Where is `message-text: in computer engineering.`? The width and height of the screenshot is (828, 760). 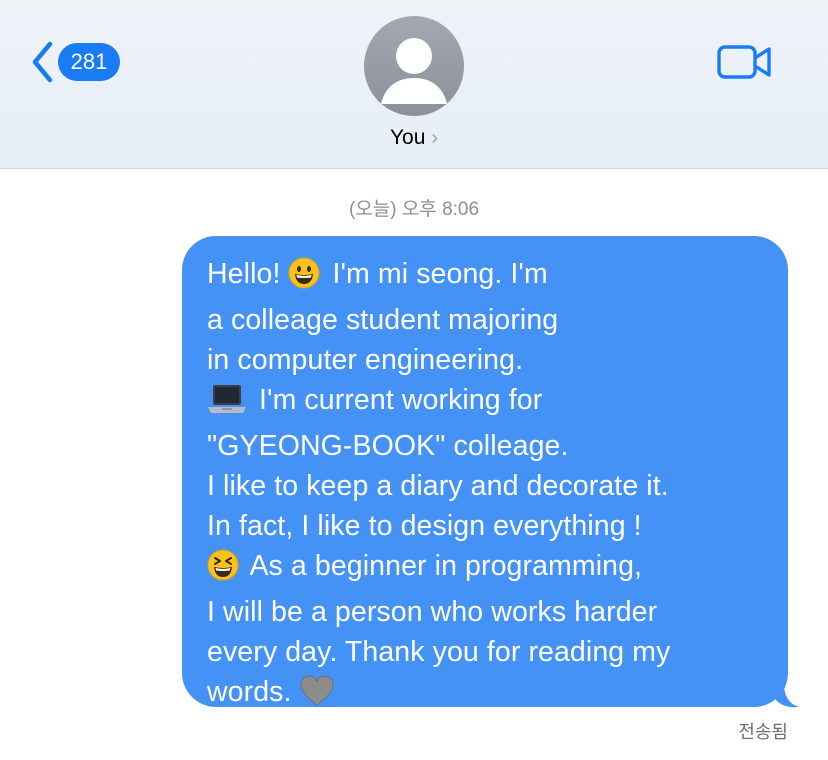 message-text: in computer engineering. is located at coordinates (365, 360).